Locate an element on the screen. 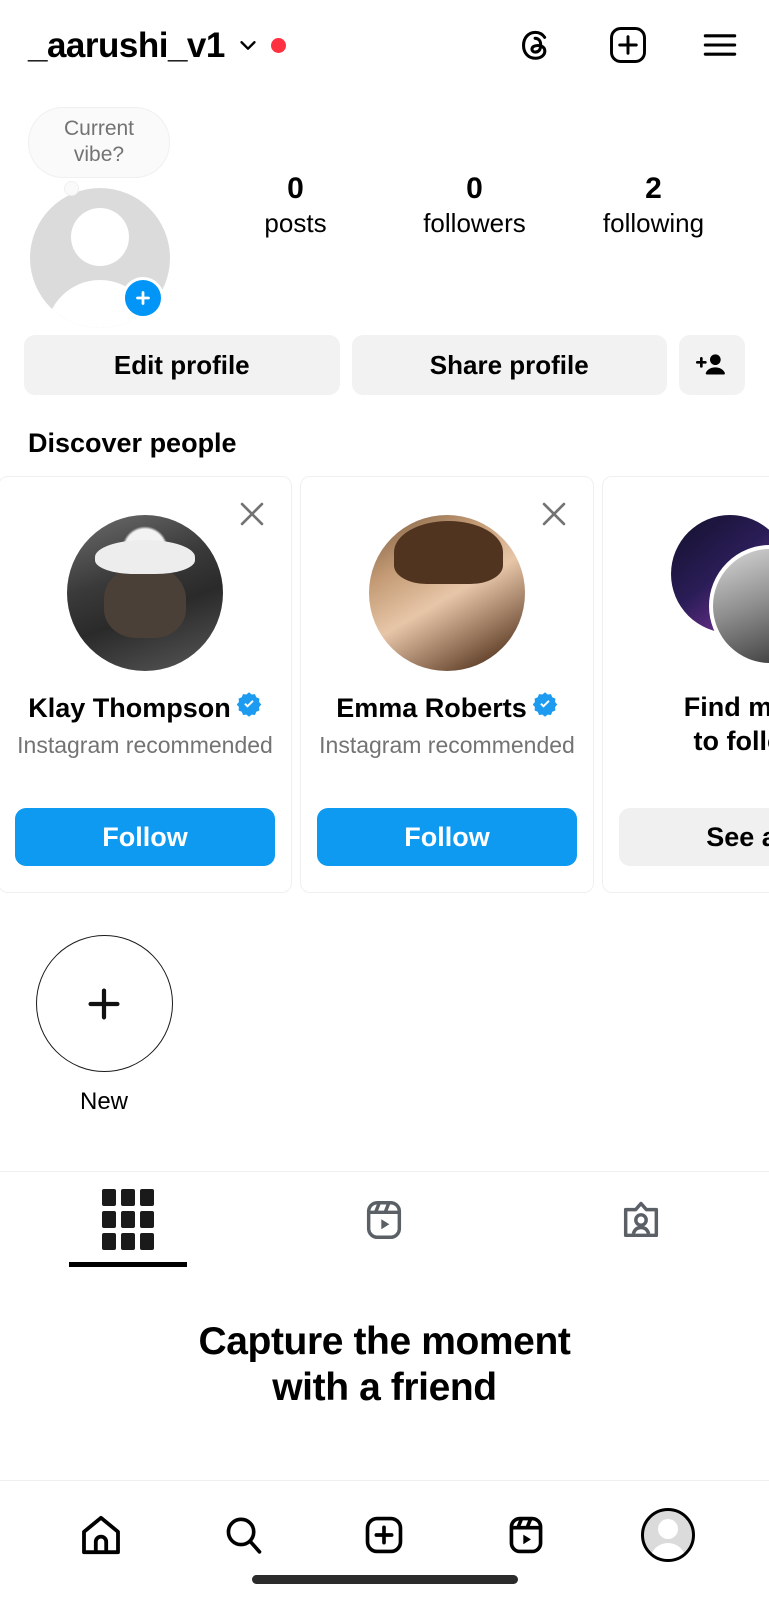 The image size is (769, 1600). see-all-button: See all is located at coordinates (694, 837).